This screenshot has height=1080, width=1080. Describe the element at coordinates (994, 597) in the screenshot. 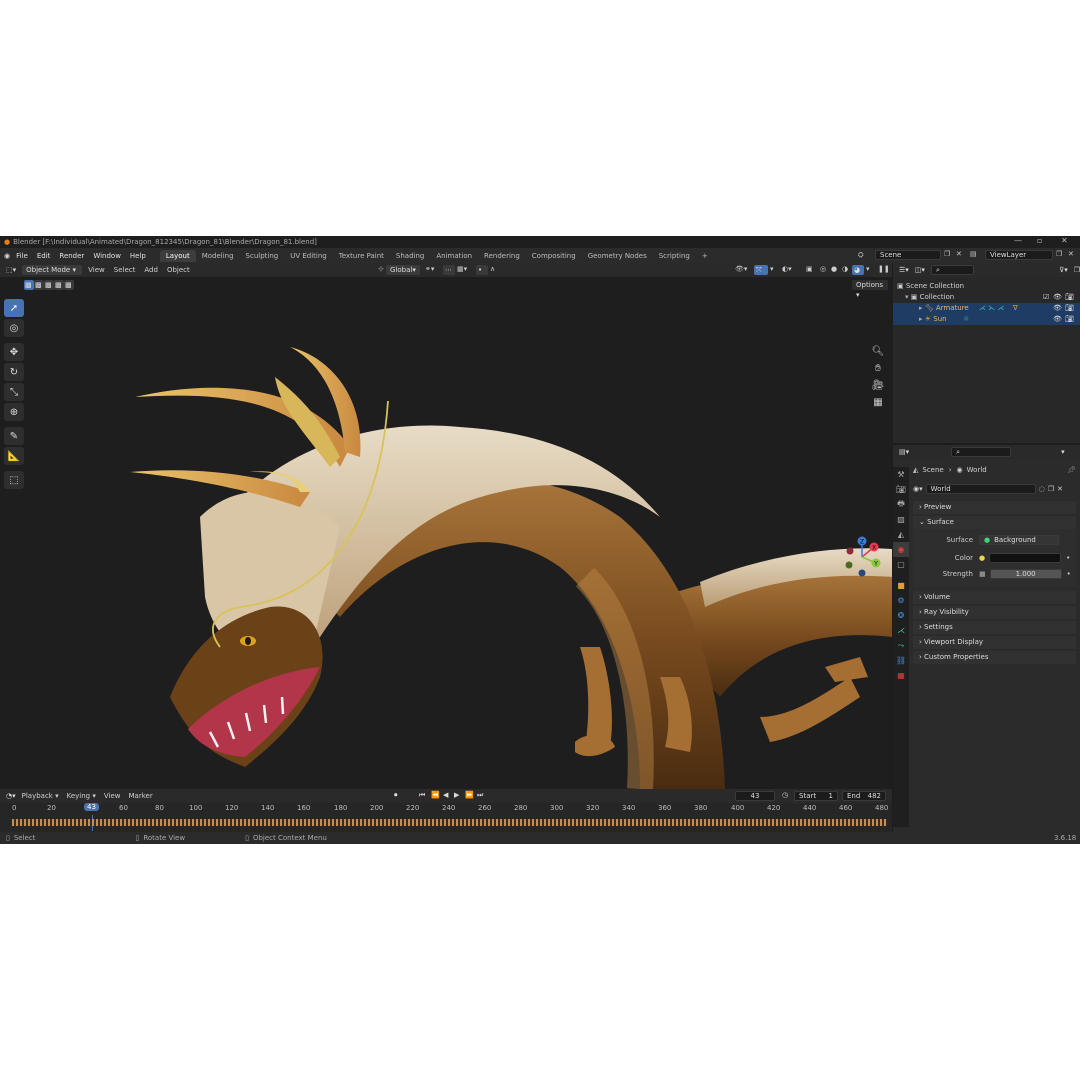

I see `panel-volume: › Volume` at that location.